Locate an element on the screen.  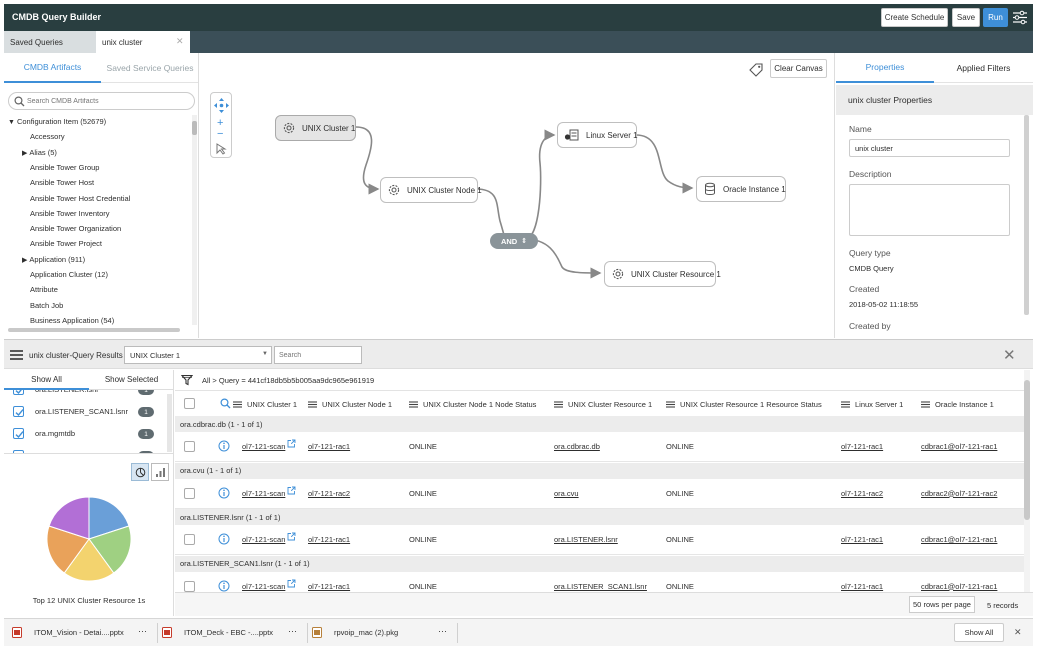
and-operator-pill: AND ⇕ is located at coordinates (514, 241).